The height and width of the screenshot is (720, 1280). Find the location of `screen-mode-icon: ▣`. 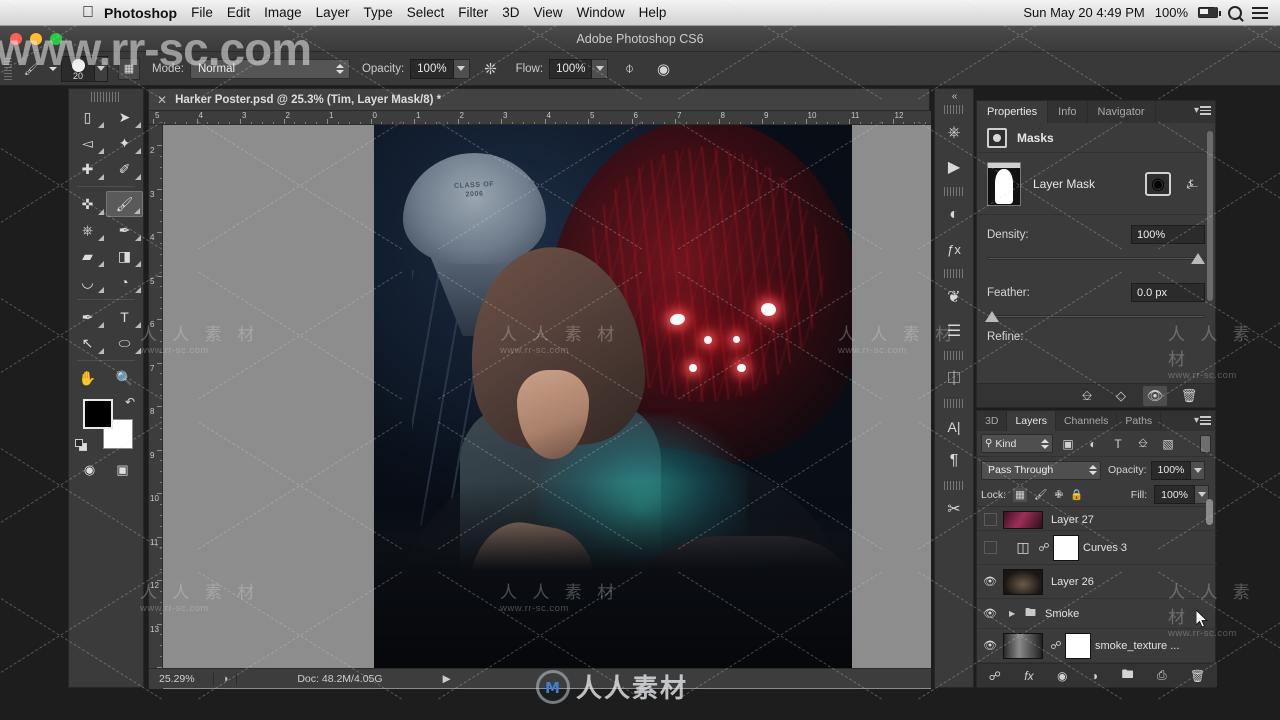

screen-mode-icon: ▣ is located at coordinates (123, 470).